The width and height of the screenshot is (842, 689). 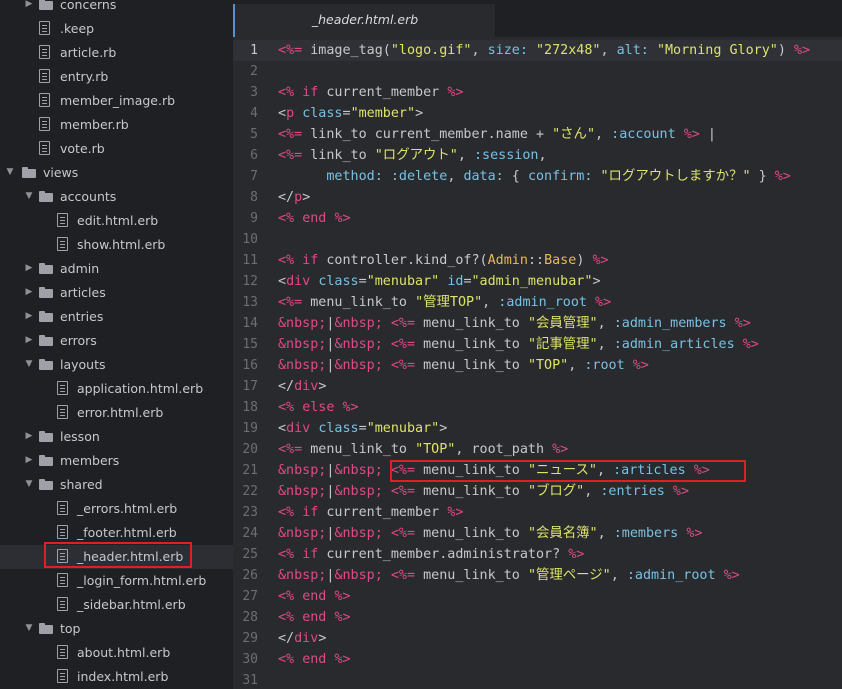 I want to click on code-line: 20 <%= menu_link_to "TOP", root_path %>, so click(x=537, y=449).